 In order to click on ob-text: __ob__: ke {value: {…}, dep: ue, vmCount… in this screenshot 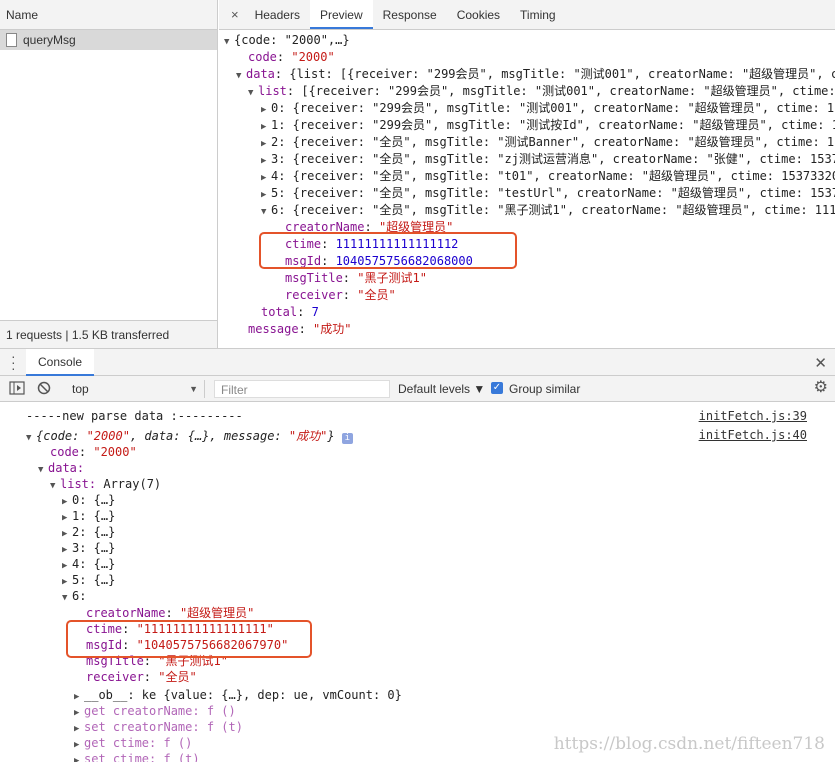, I will do `click(243, 695)`.